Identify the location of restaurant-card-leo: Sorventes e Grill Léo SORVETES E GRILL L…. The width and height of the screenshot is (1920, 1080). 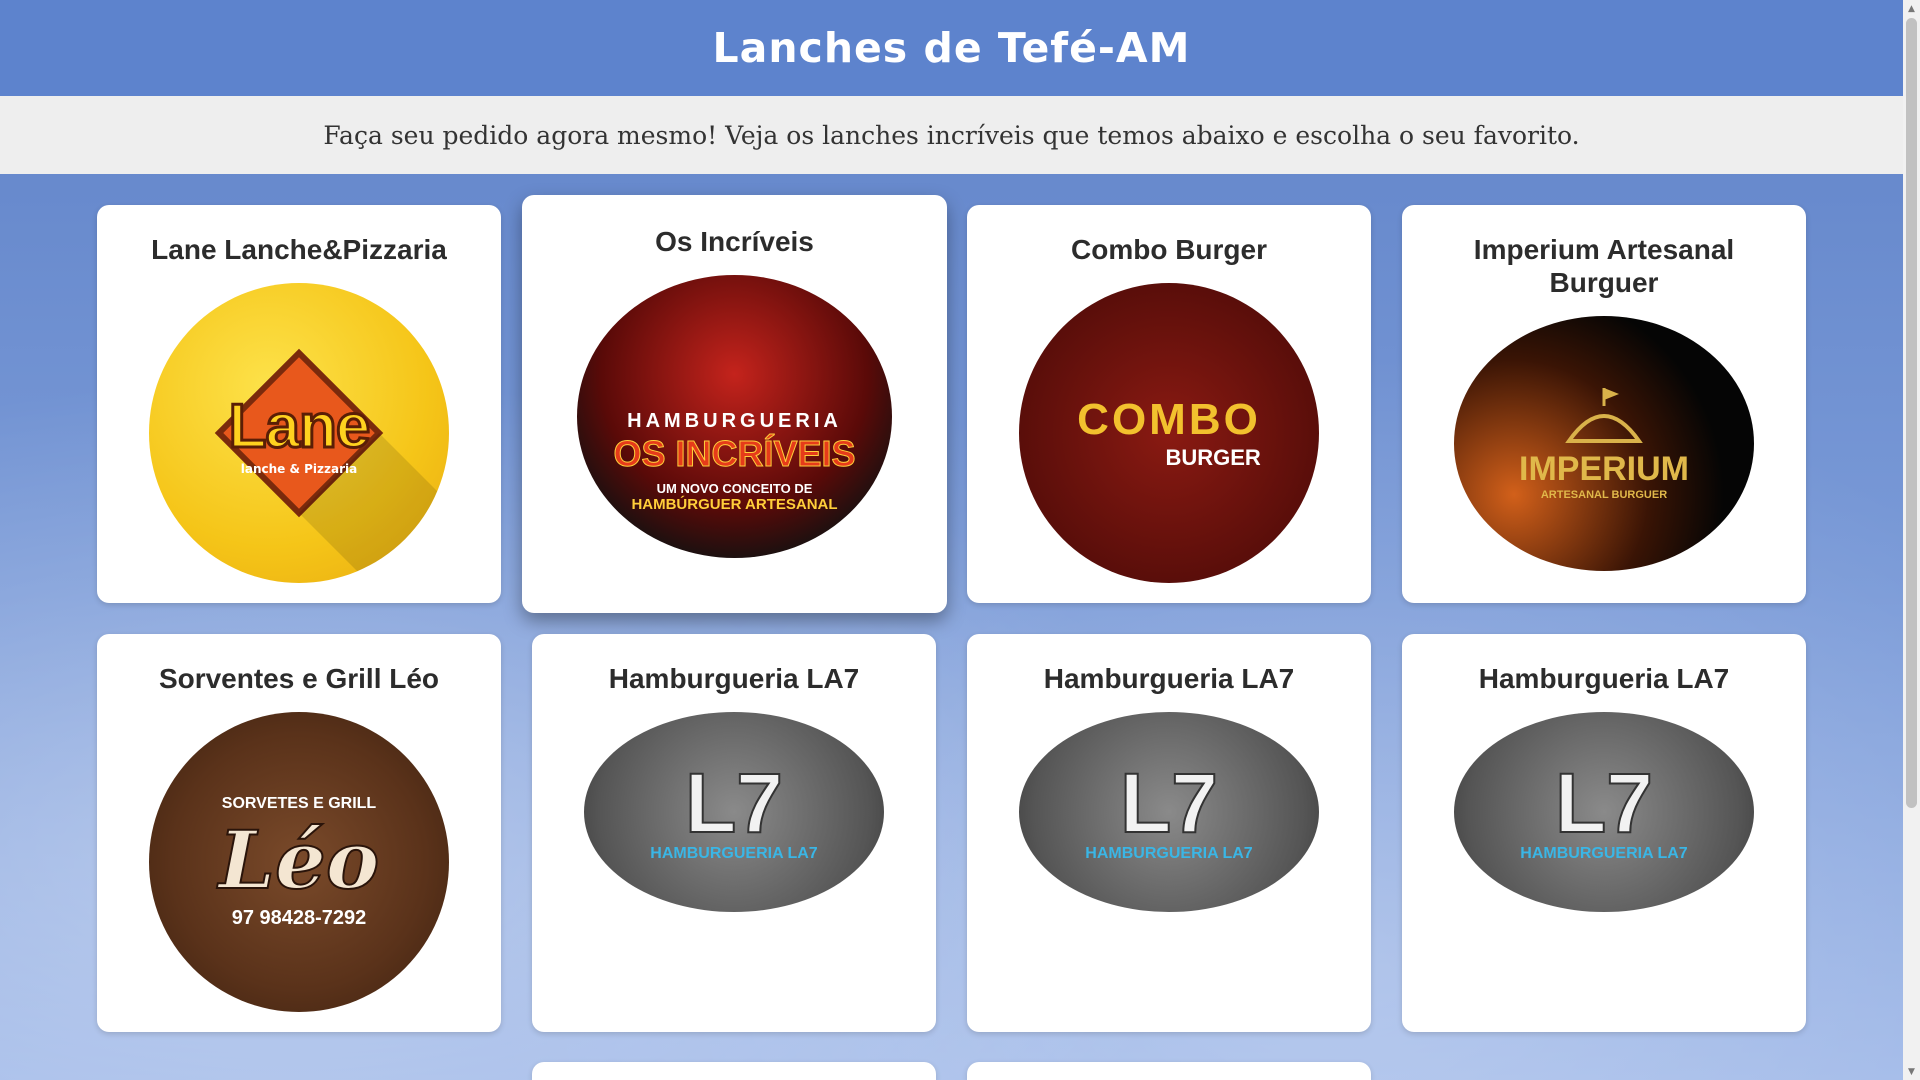
(299, 833).